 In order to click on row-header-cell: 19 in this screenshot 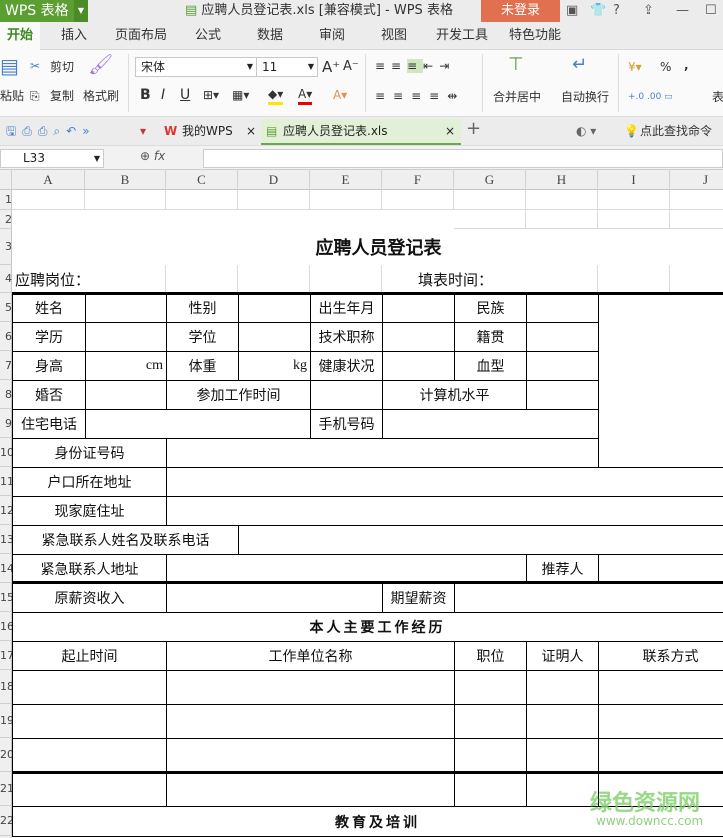, I will do `click(6, 721)`.